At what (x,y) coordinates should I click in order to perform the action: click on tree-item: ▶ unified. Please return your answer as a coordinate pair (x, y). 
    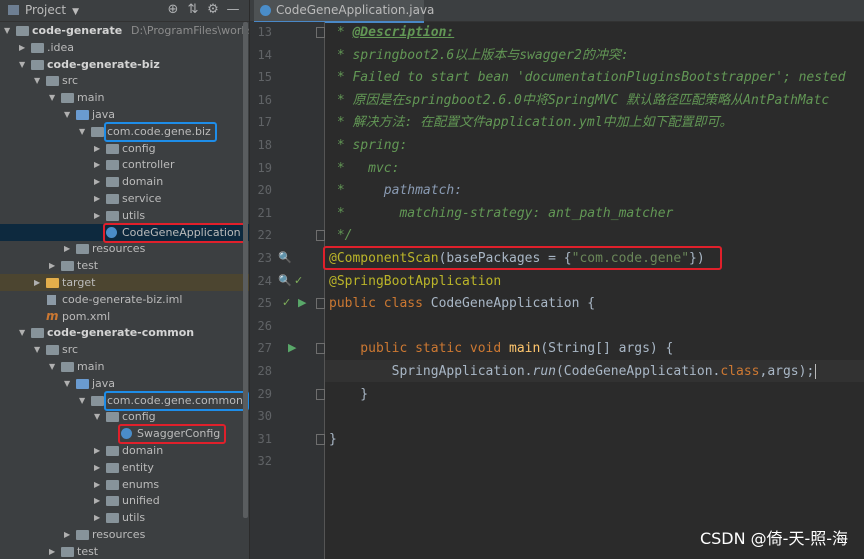
    Looking at the image, I should click on (124, 500).